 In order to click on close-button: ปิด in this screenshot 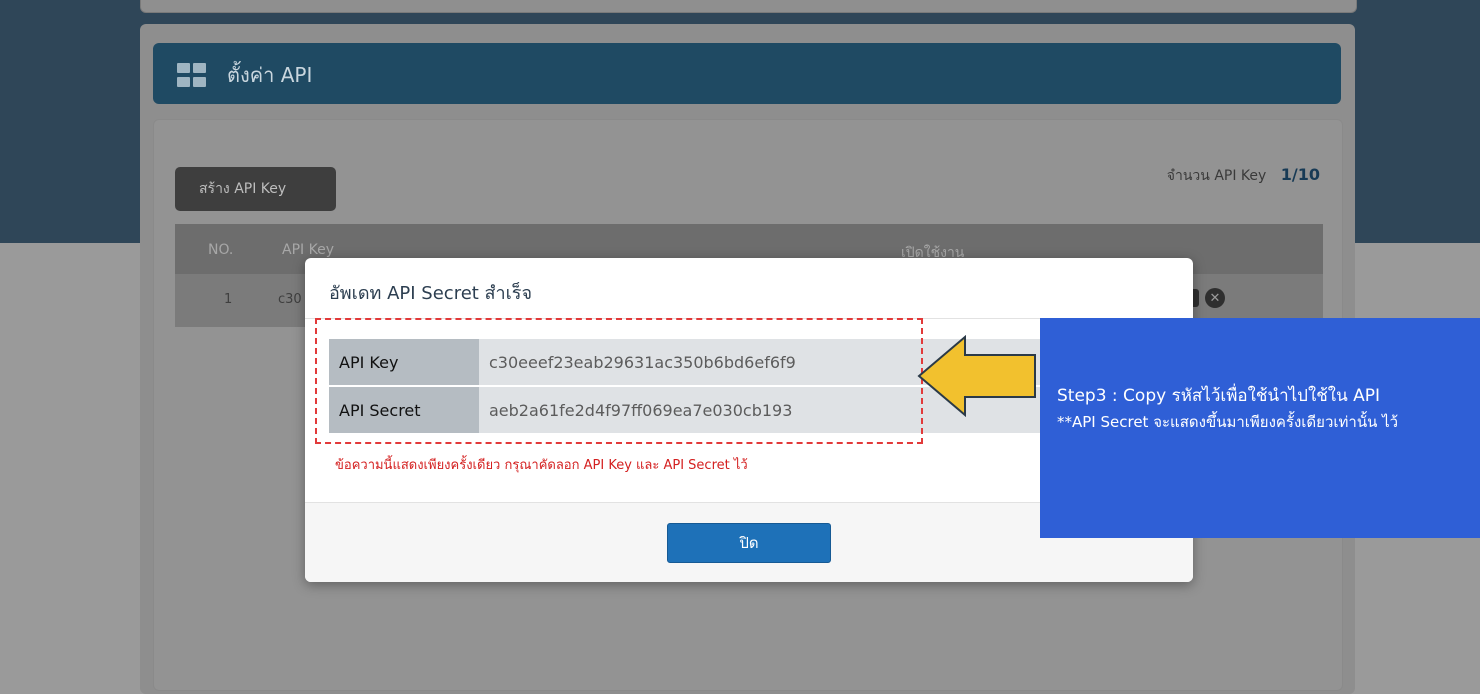, I will do `click(749, 543)`.